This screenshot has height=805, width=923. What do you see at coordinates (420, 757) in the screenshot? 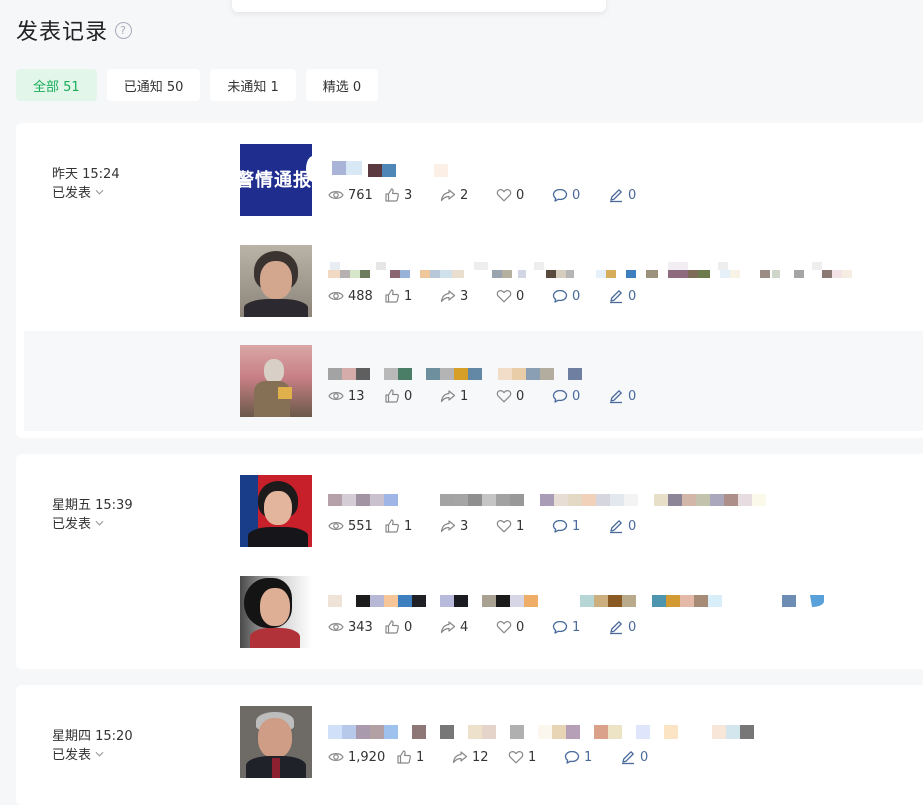
I see `likes-count: 1` at bounding box center [420, 757].